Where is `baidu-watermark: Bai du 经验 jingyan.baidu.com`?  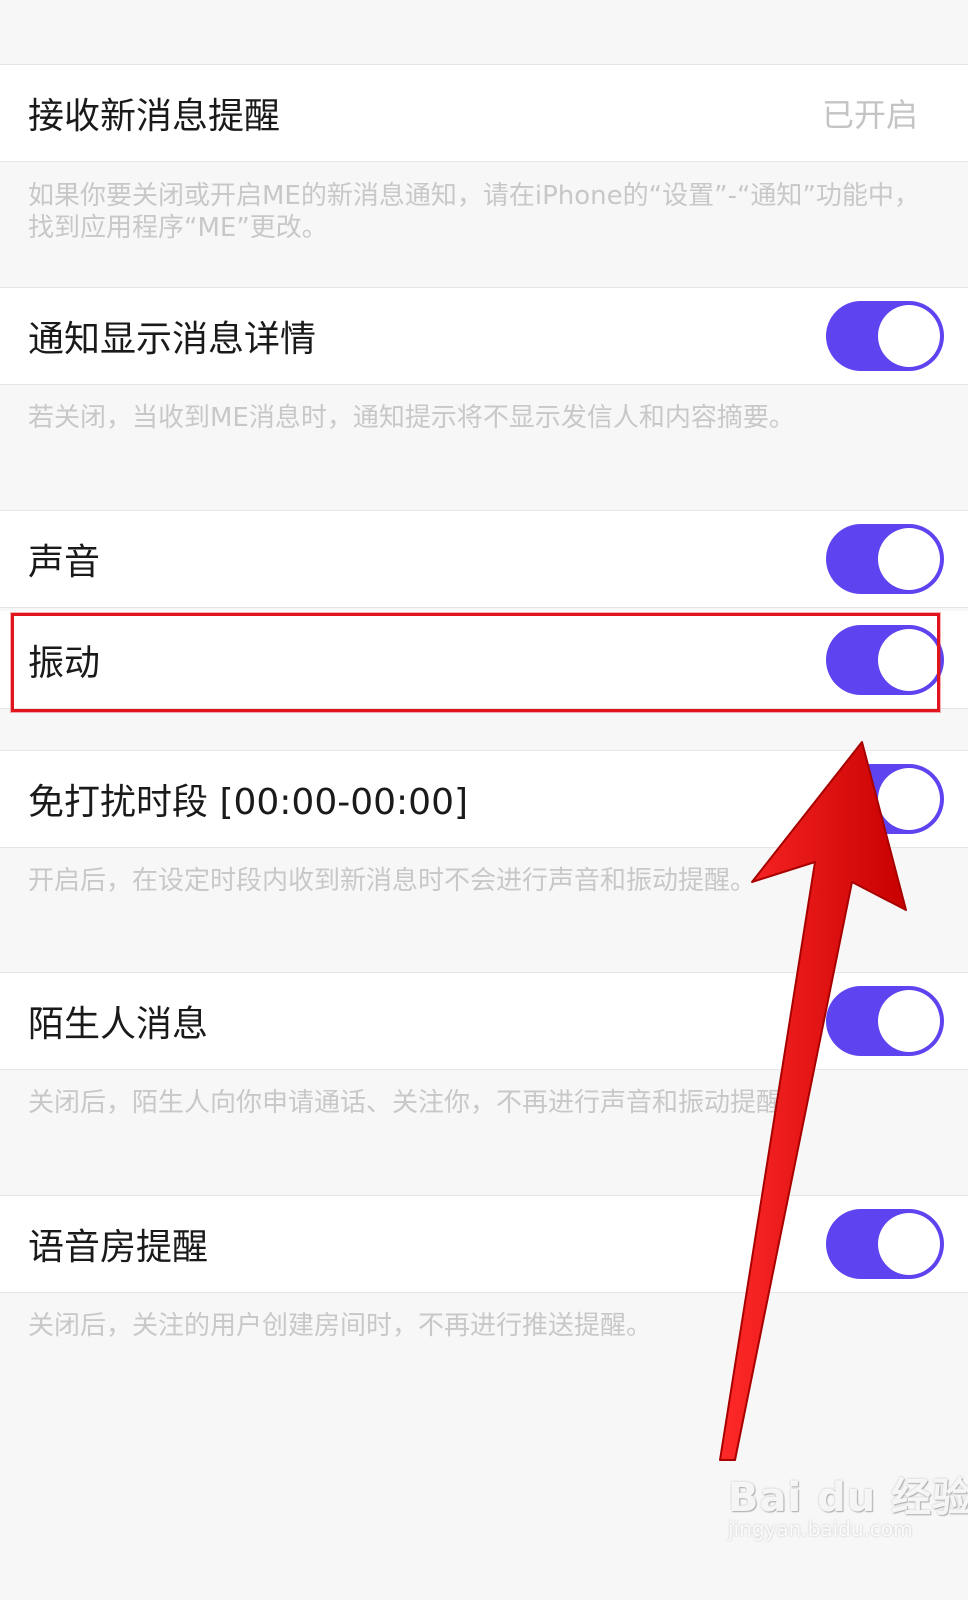 baidu-watermark: Bai du 经验 jingyan.baidu.com is located at coordinates (848, 1510).